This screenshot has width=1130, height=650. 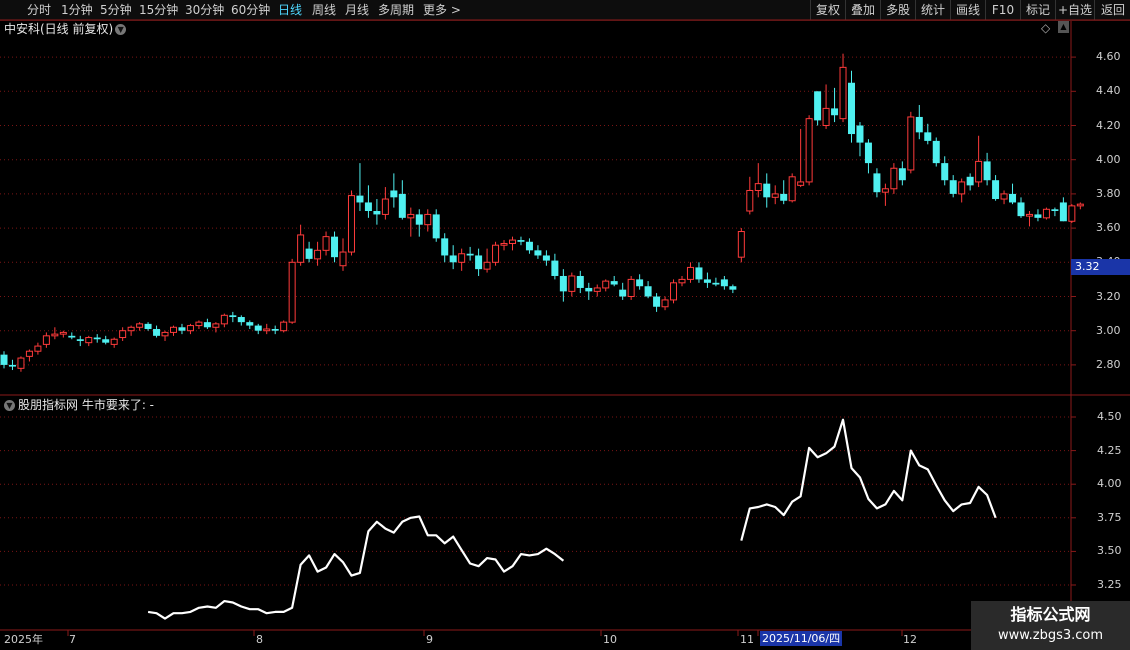 What do you see at coordinates (259, 639) in the screenshot?
I see `x-axis-label-aug: 8` at bounding box center [259, 639].